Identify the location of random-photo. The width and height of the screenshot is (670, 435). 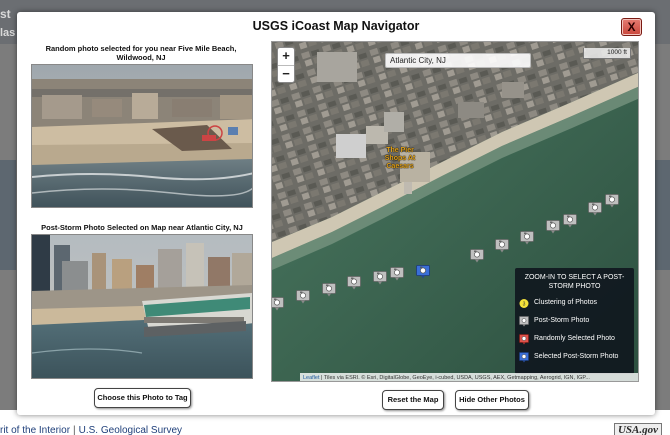
(142, 136).